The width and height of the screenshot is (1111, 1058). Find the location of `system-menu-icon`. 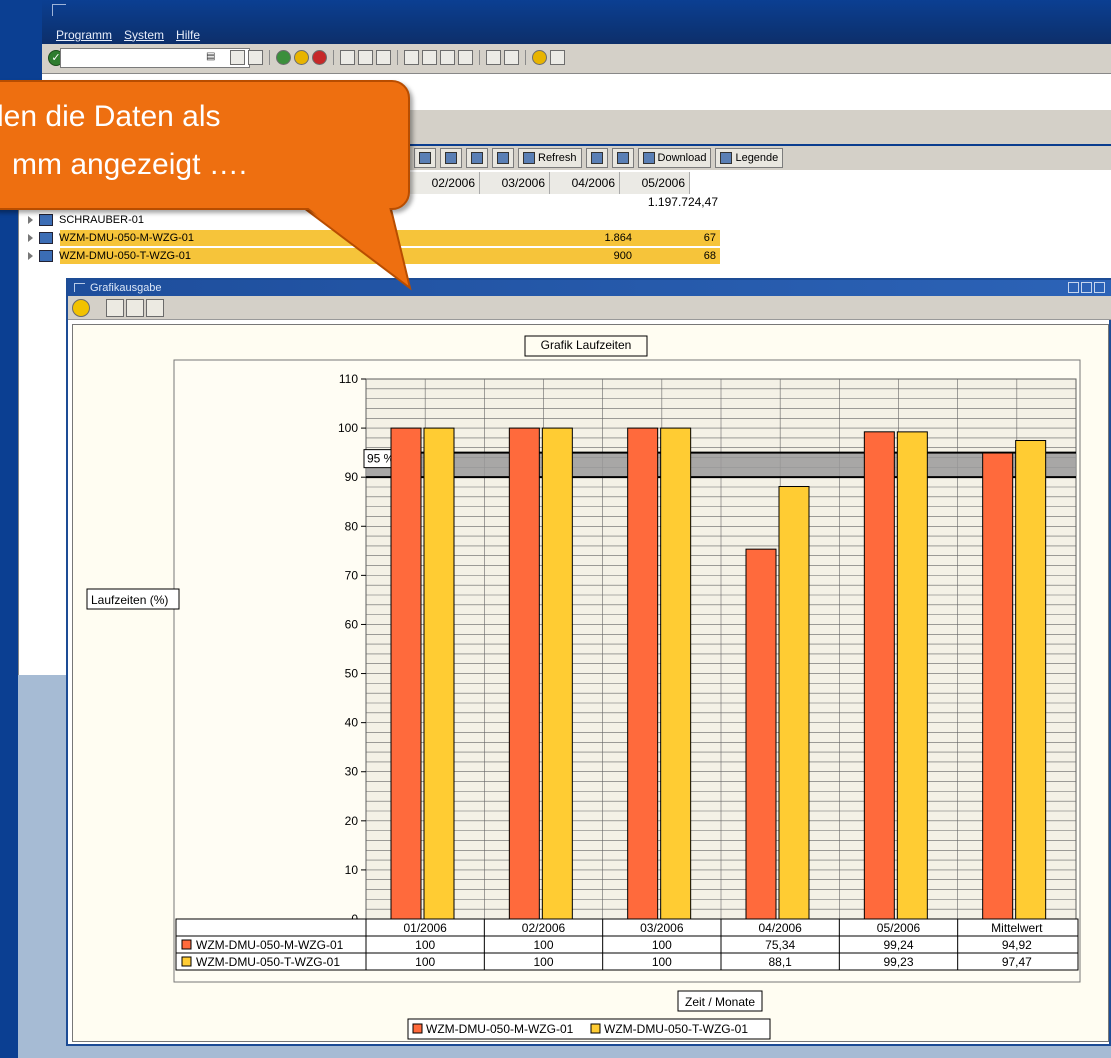

system-menu-icon is located at coordinates (59, 10).